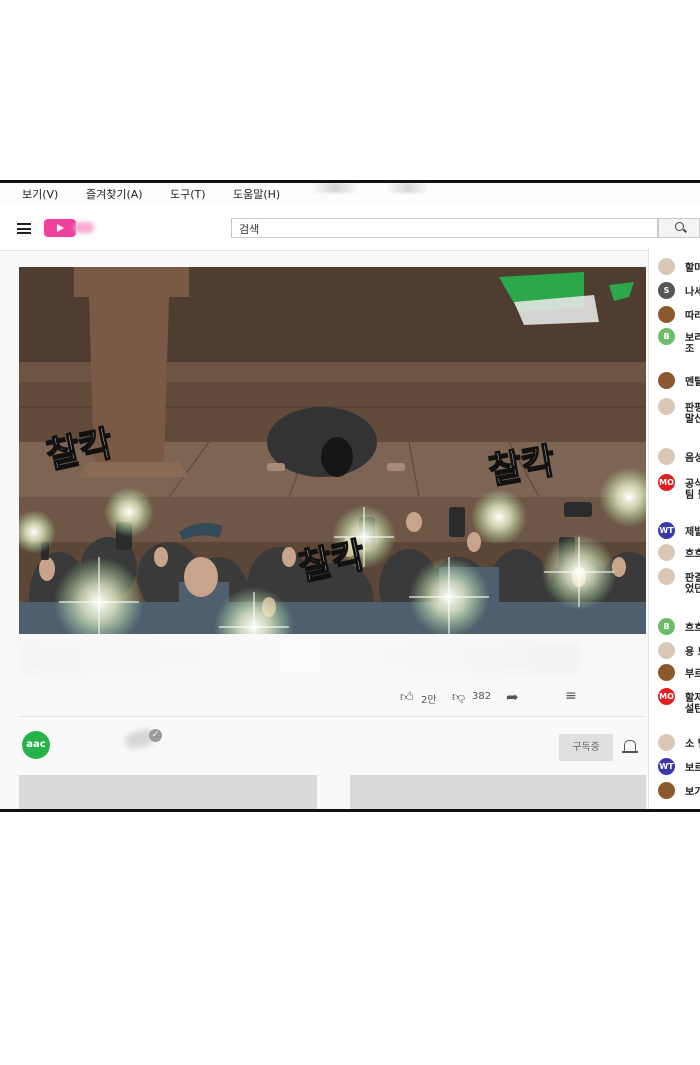 This screenshot has height=1065, width=700. Describe the element at coordinates (36, 745) in the screenshot. I see `channel-avatar: aac` at that location.